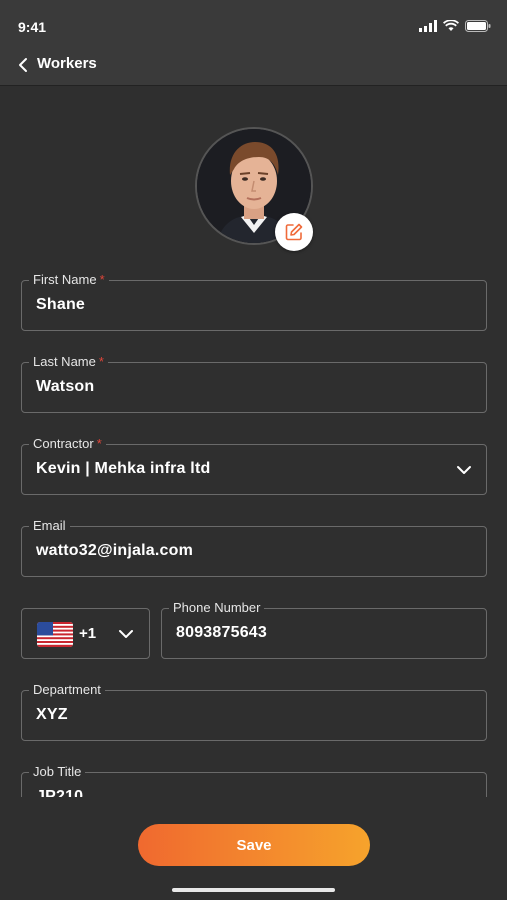  Describe the element at coordinates (60, 305) in the screenshot. I see `first-name-value: Shane` at that location.